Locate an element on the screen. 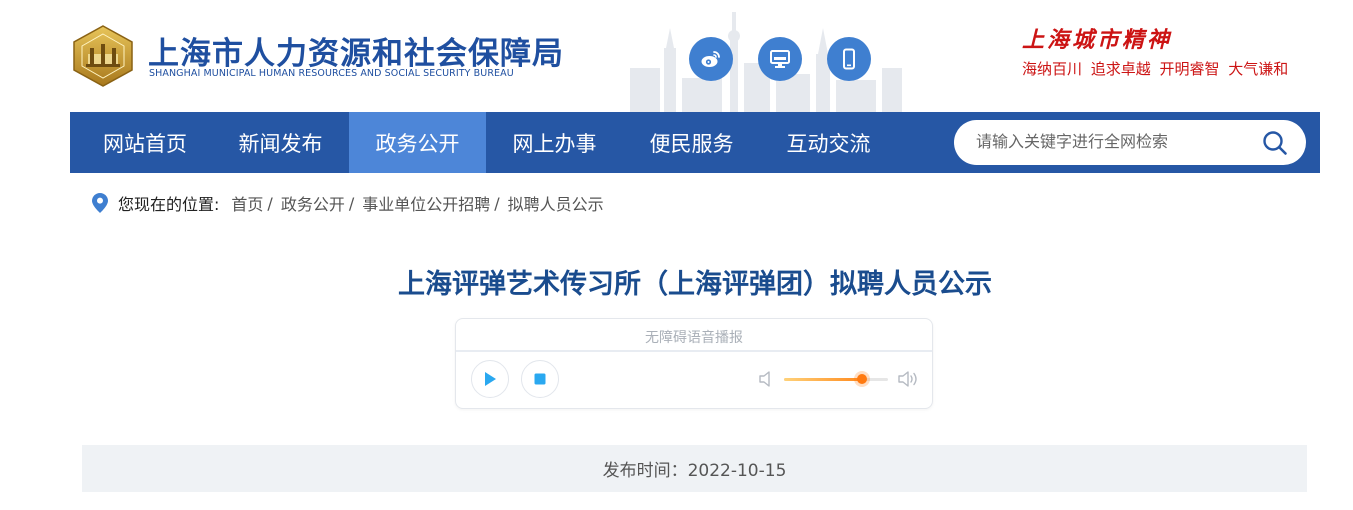  play-button is located at coordinates (490, 379).